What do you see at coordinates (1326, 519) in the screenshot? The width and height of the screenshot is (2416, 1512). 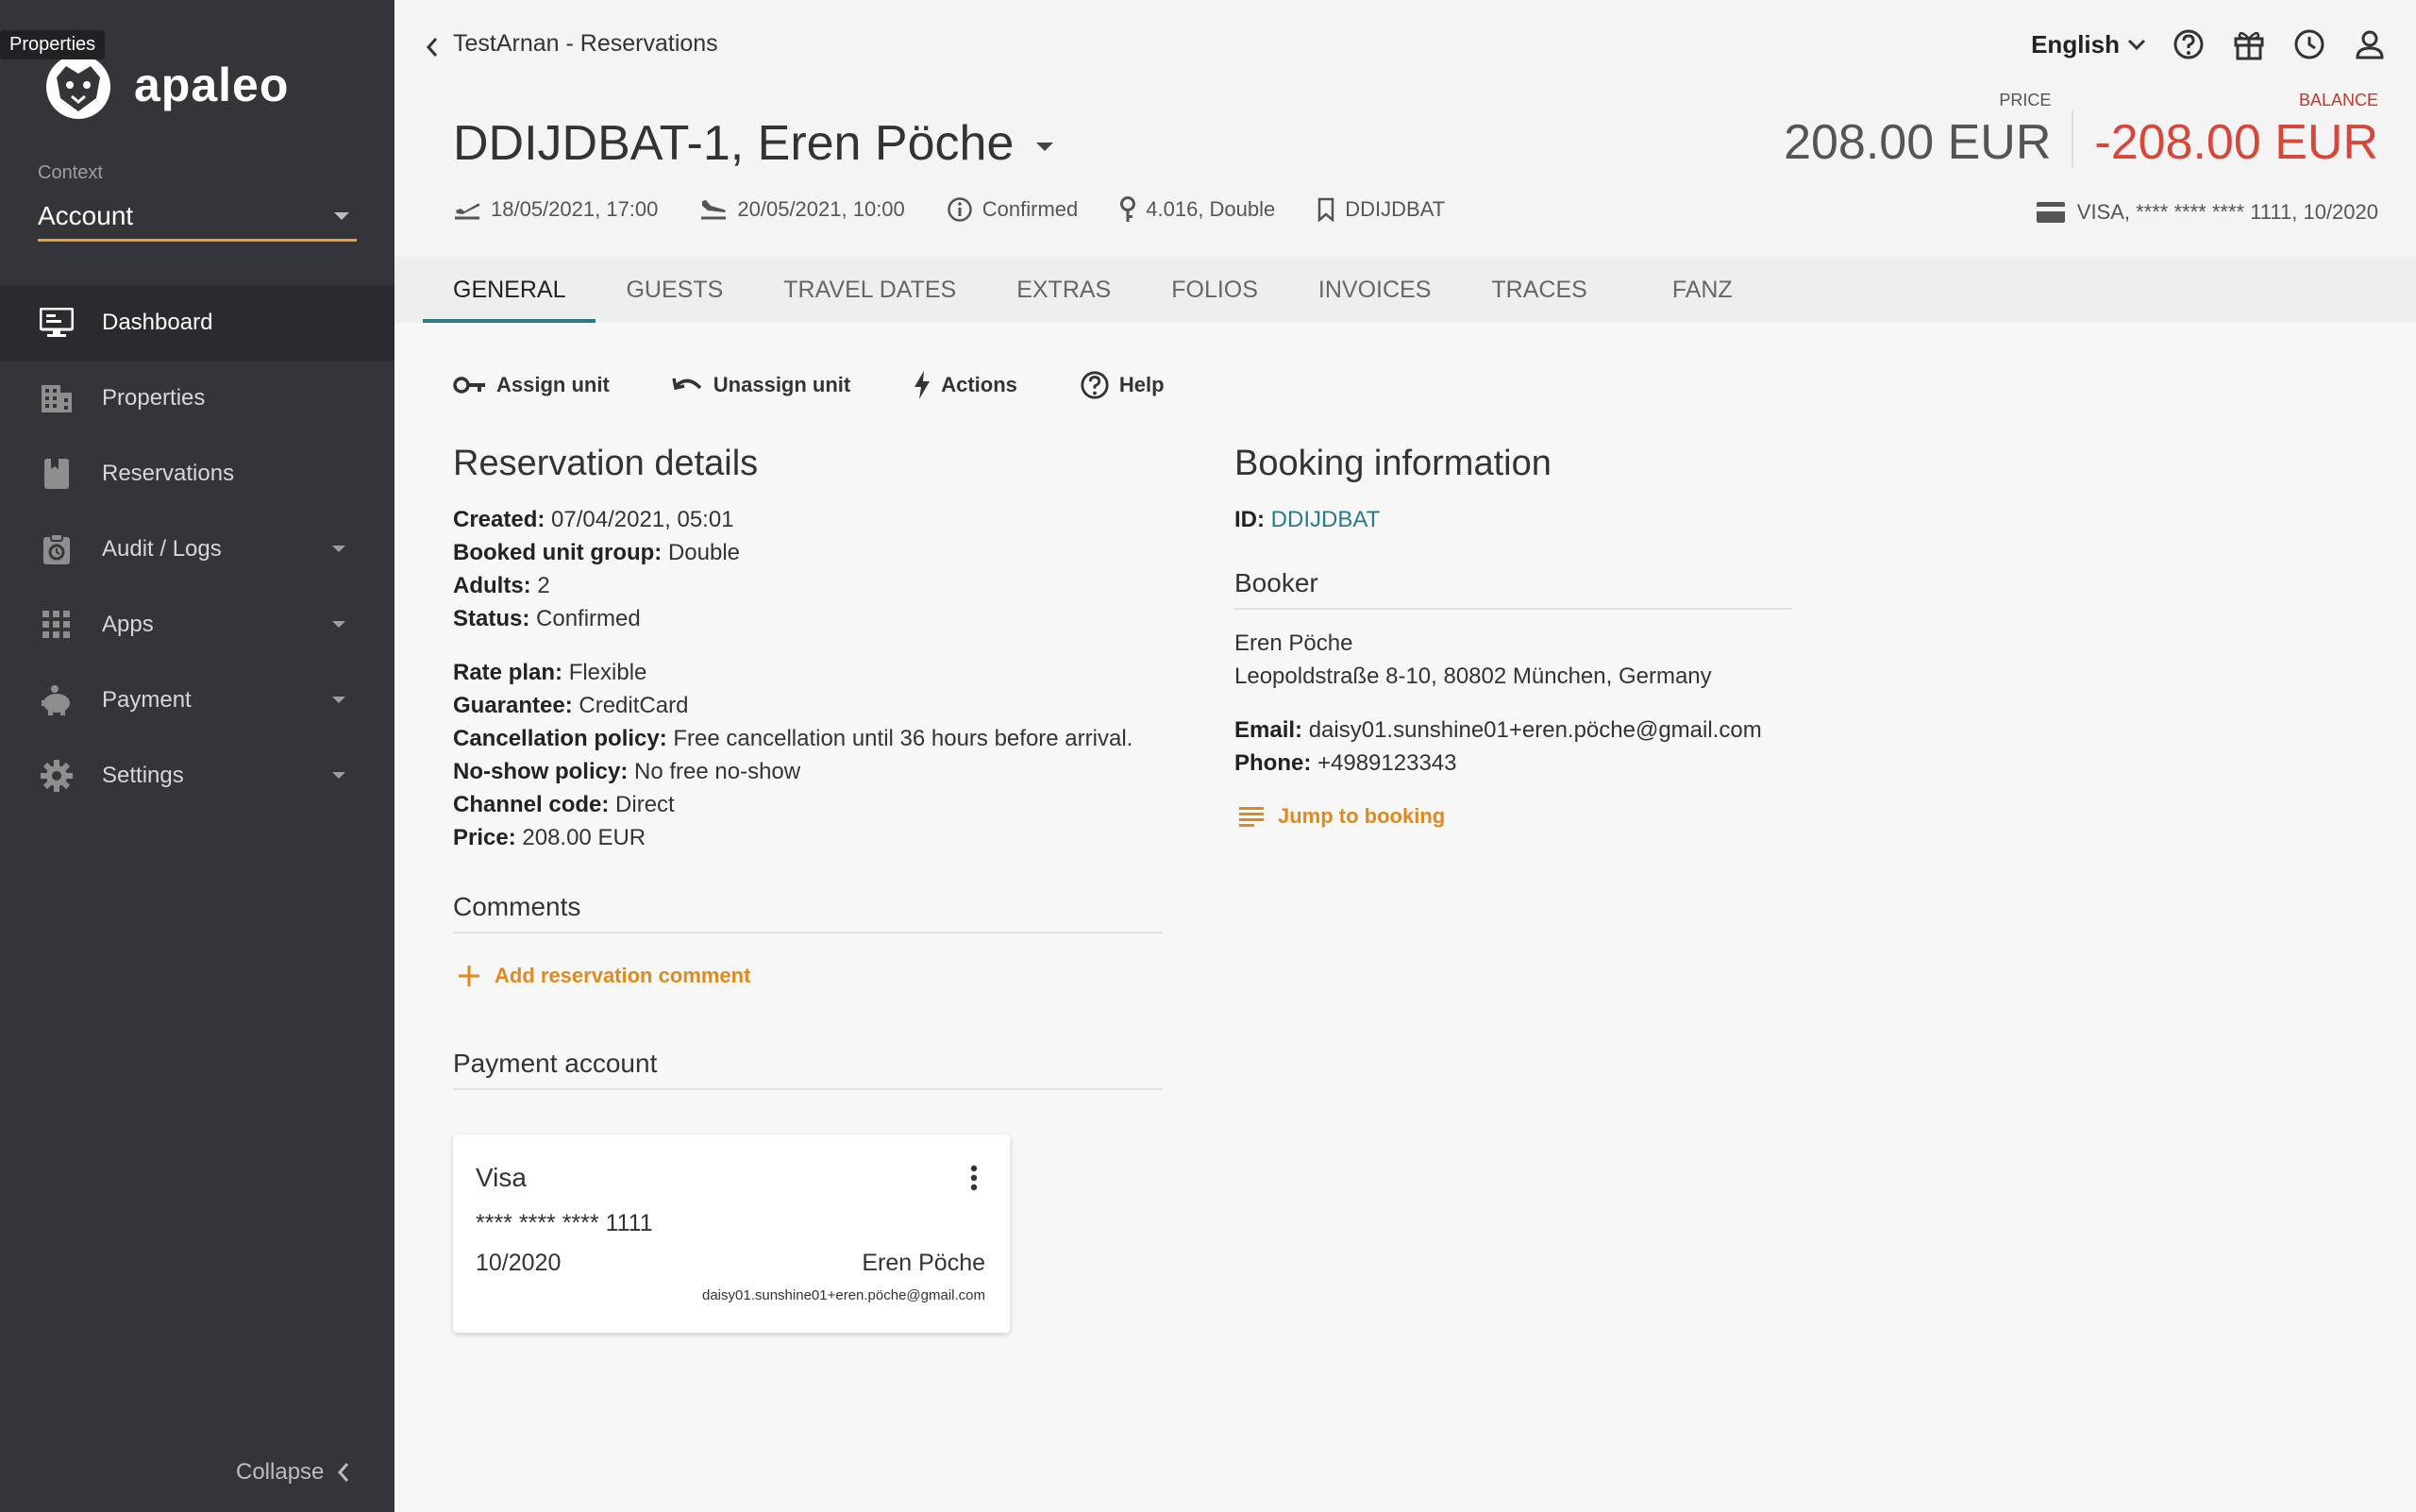 I see `booking-id-link: DDIJDBAT` at bounding box center [1326, 519].